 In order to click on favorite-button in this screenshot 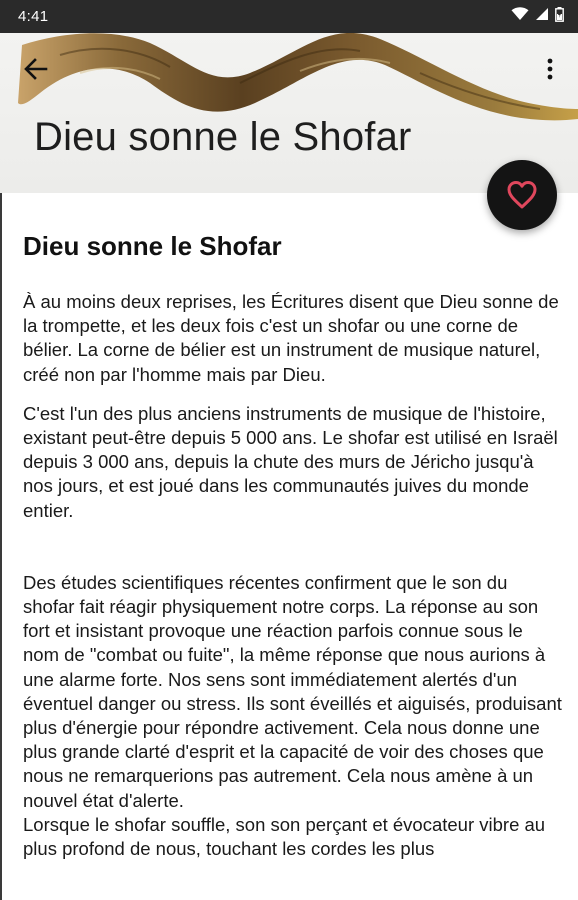, I will do `click(522, 195)`.